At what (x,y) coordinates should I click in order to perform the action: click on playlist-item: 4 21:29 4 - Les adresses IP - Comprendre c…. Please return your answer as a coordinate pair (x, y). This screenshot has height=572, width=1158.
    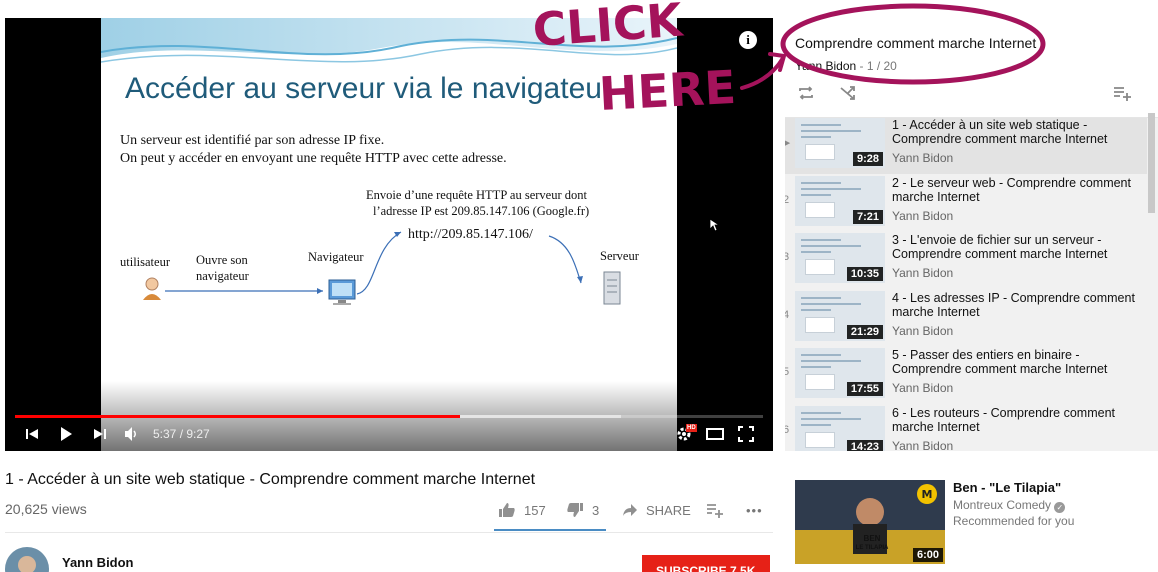
    Looking at the image, I should click on (966, 318).